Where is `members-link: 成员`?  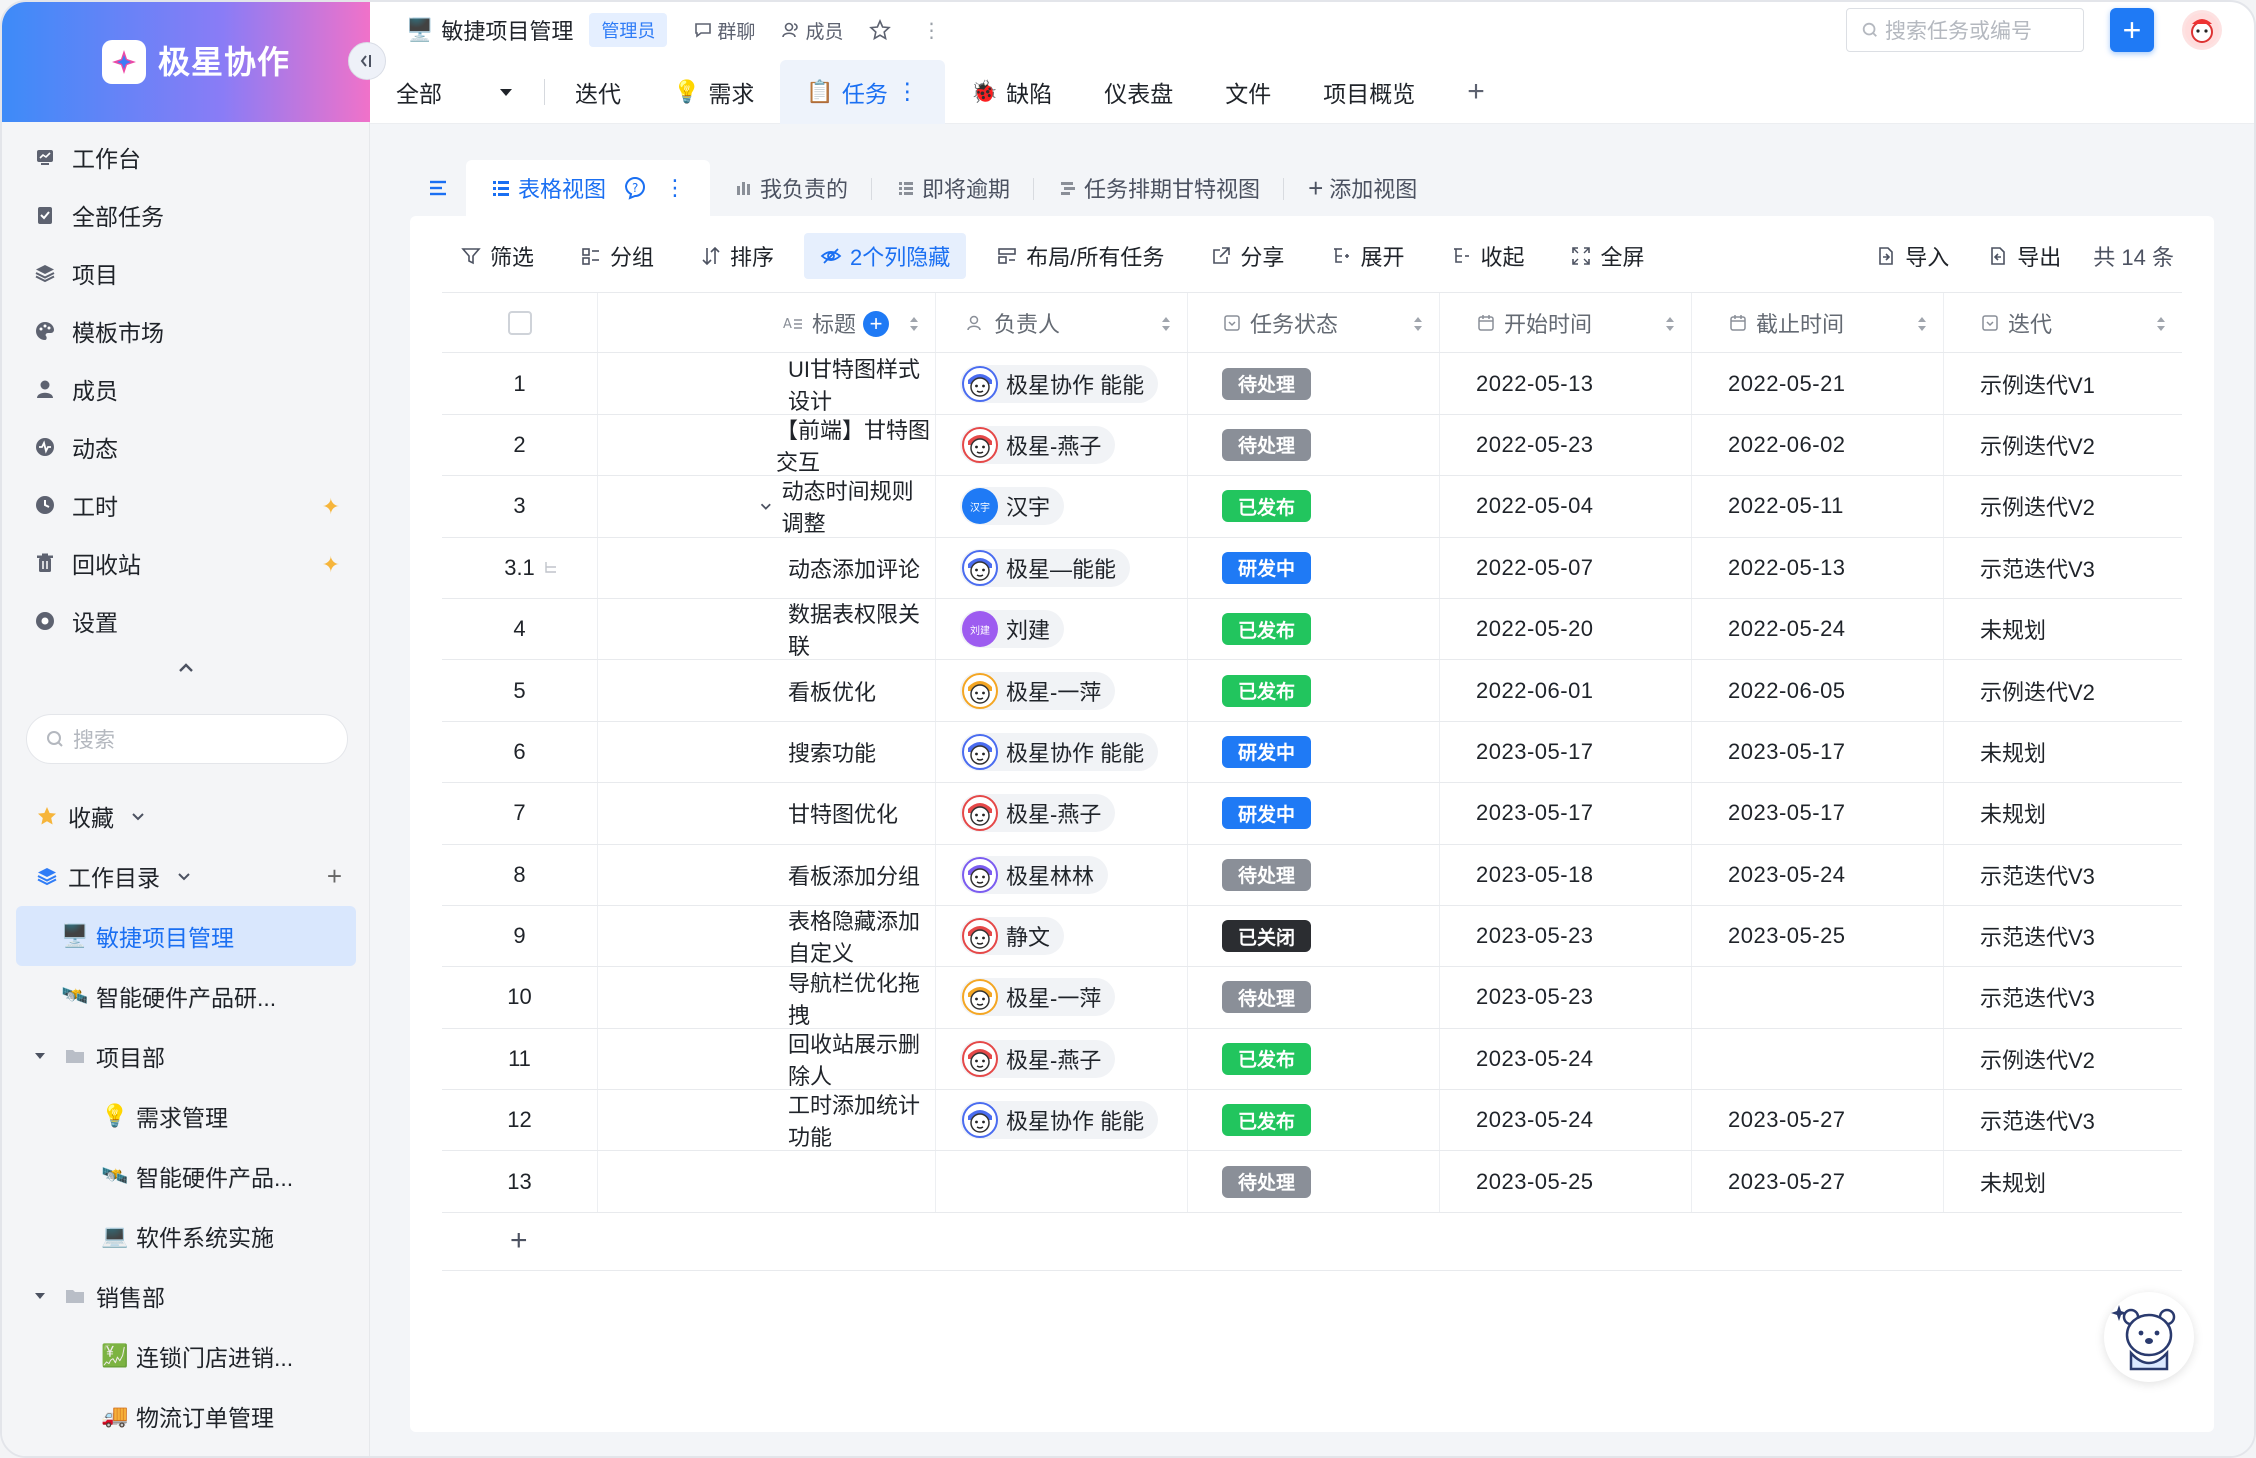
members-link: 成员 is located at coordinates (812, 30).